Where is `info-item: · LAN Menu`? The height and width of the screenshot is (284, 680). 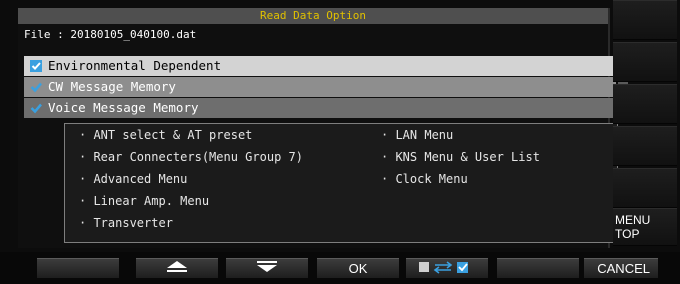
info-item: · LAN Menu is located at coordinates (417, 135).